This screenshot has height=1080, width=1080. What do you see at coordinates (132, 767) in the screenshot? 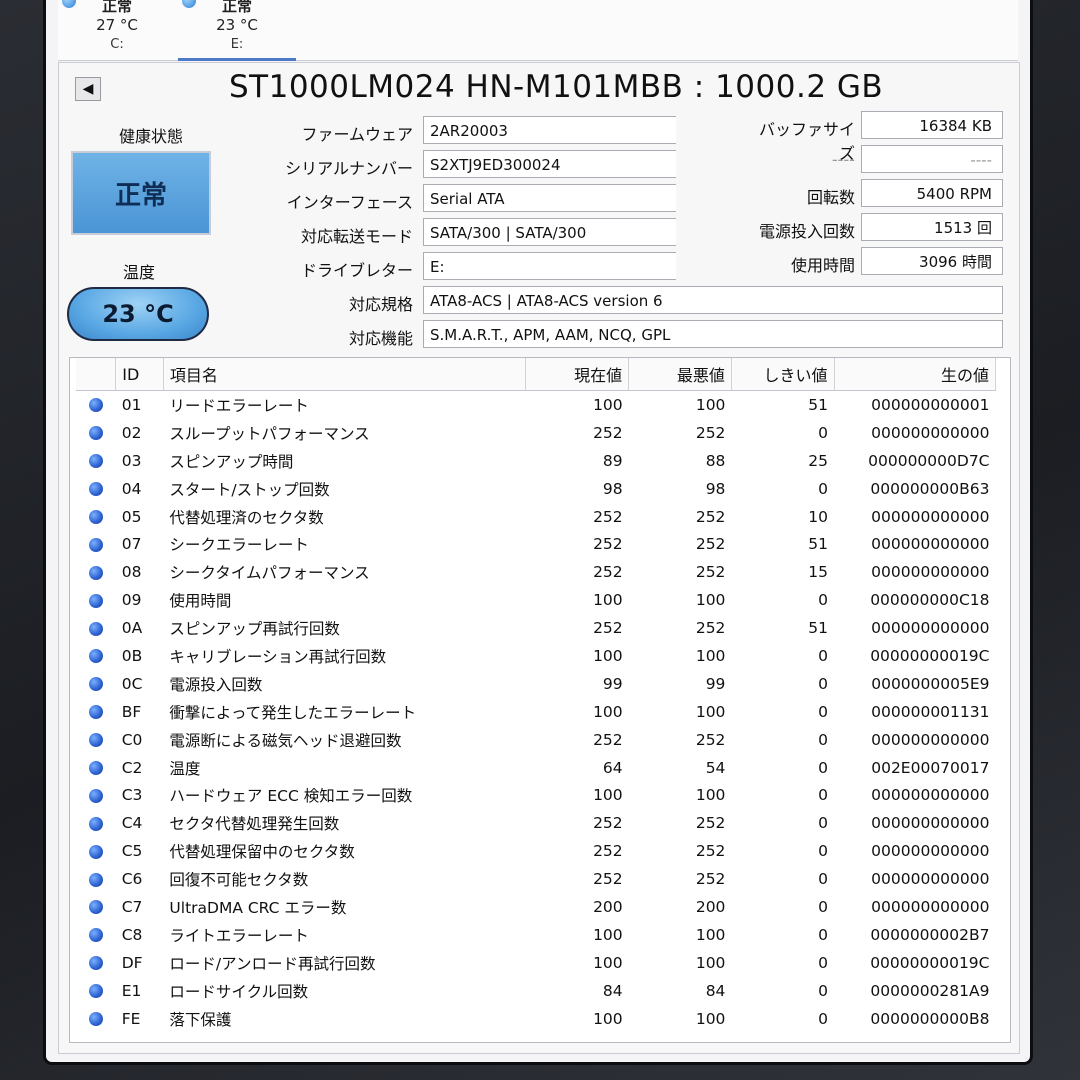
I see `attribute-id: C2` at bounding box center [132, 767].